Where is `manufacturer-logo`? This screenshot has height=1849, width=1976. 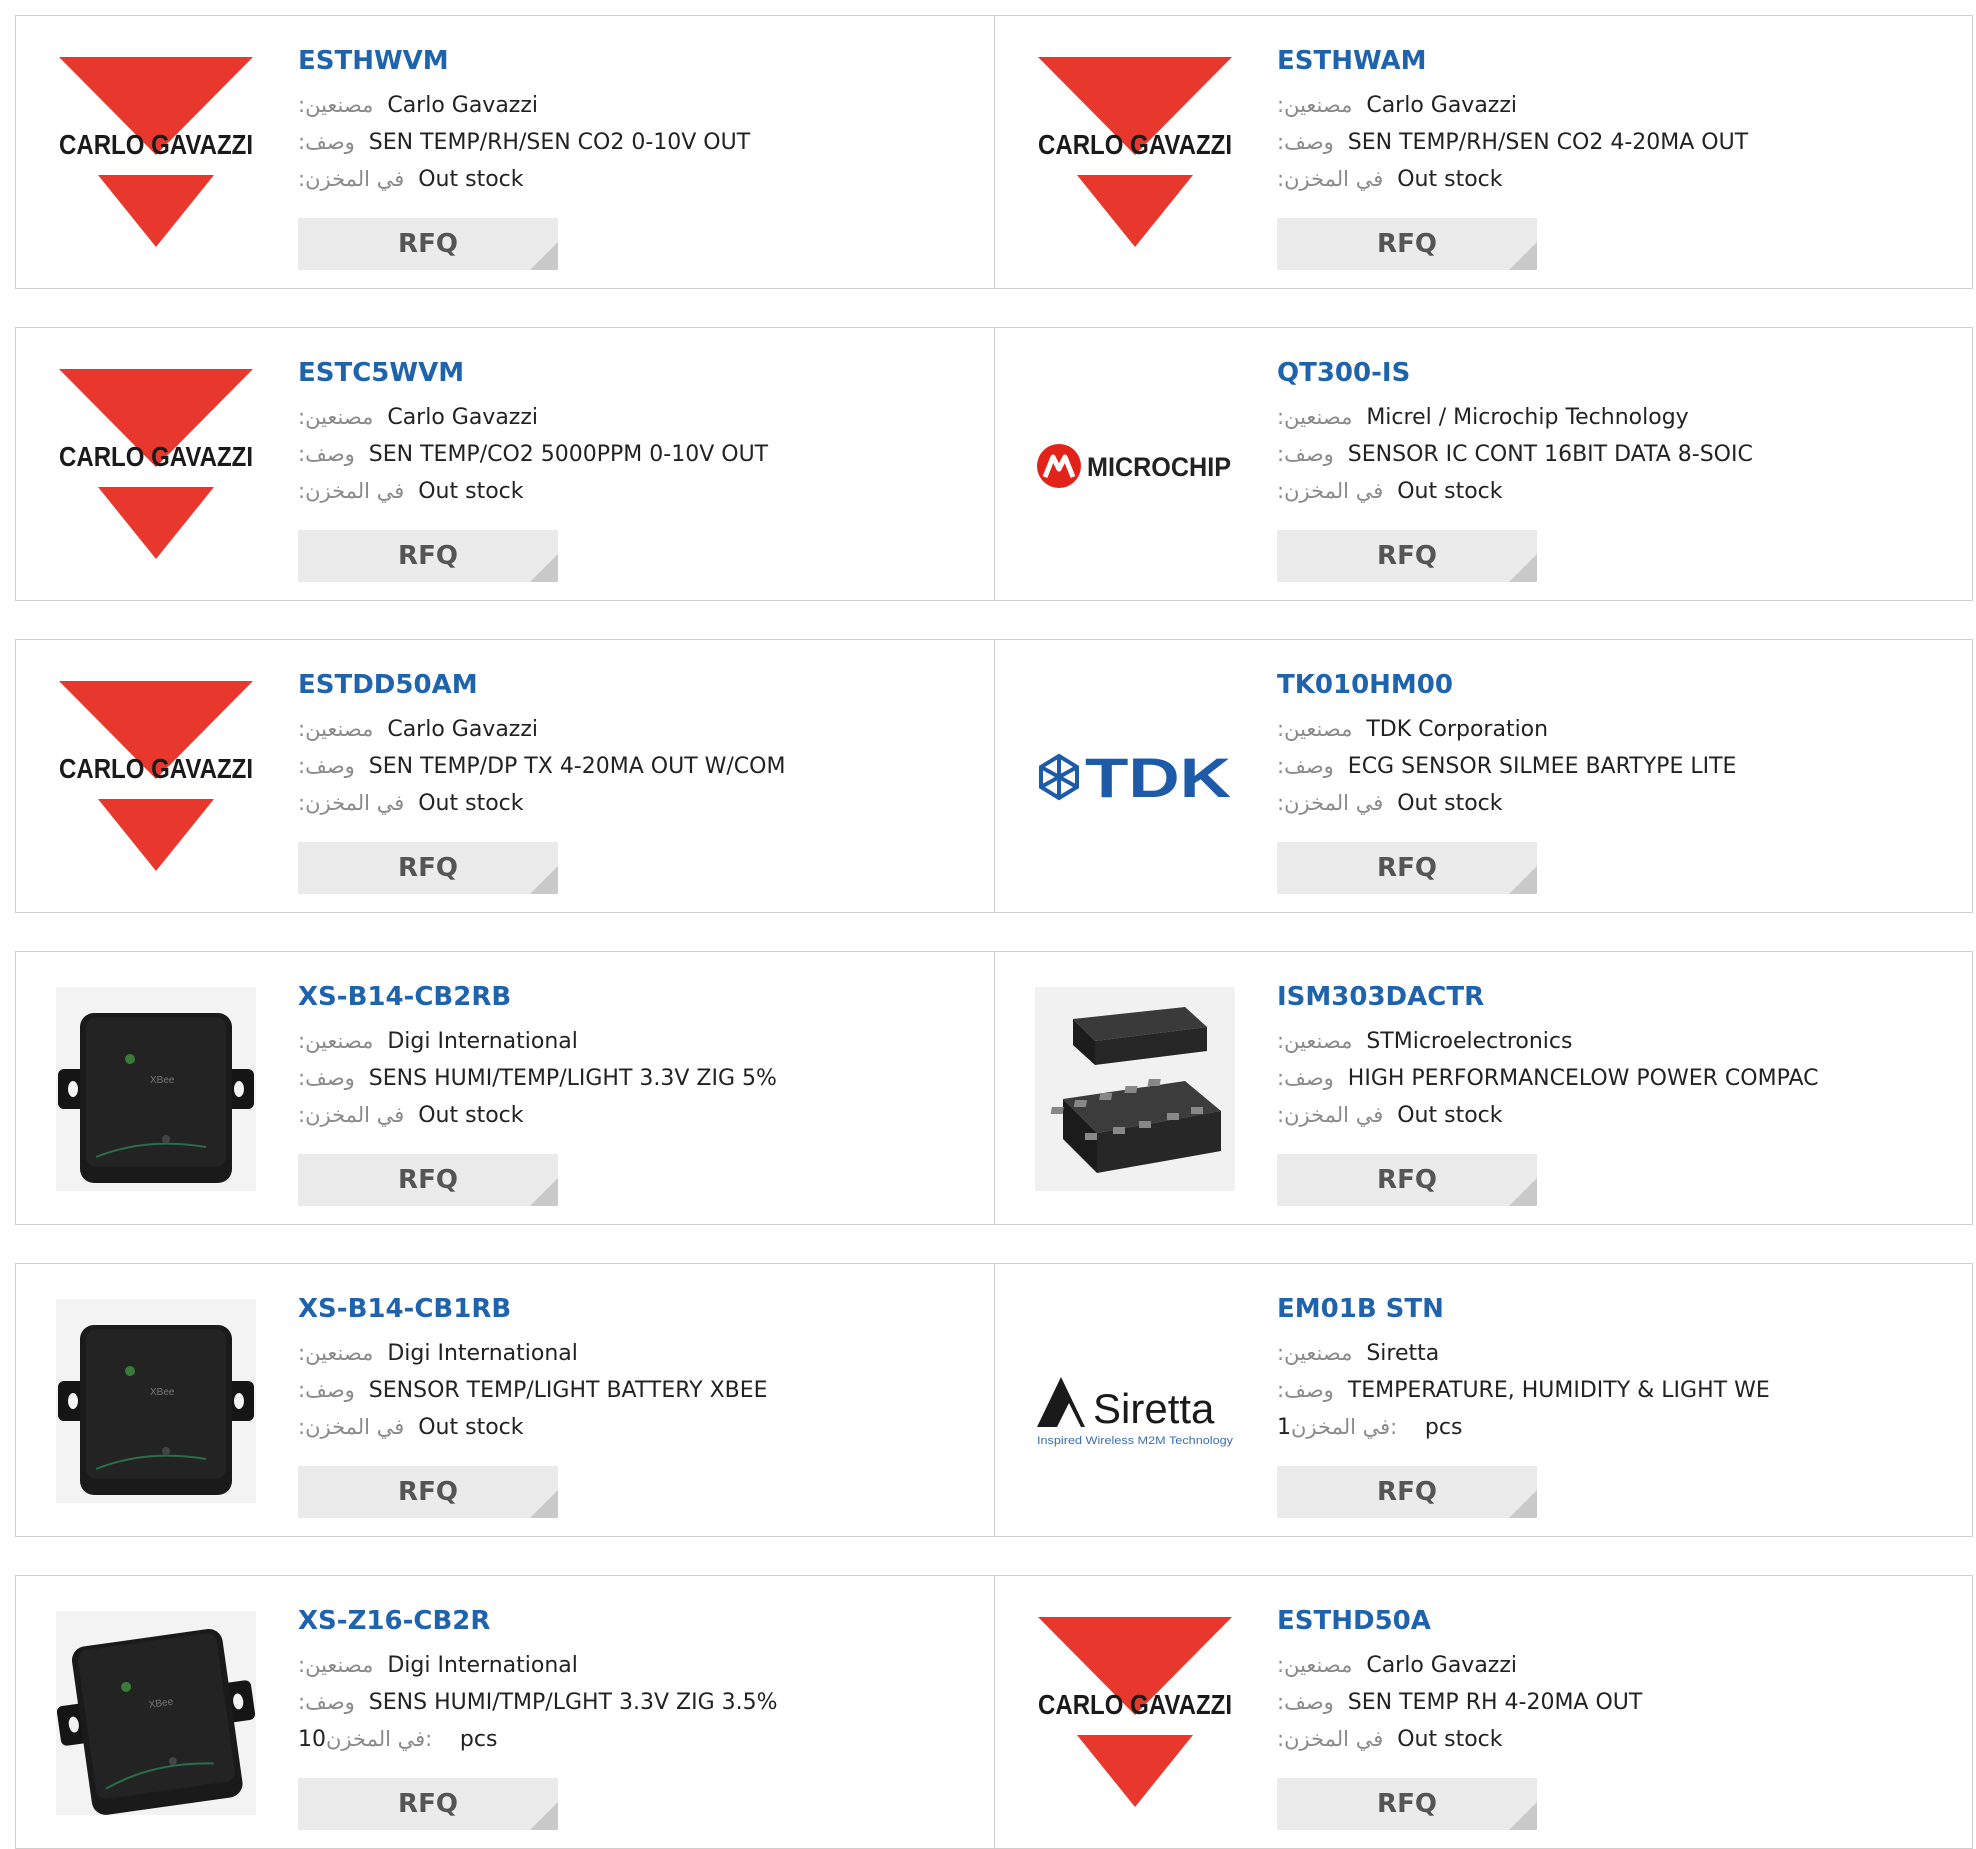 manufacturer-logo is located at coordinates (1135, 1089).